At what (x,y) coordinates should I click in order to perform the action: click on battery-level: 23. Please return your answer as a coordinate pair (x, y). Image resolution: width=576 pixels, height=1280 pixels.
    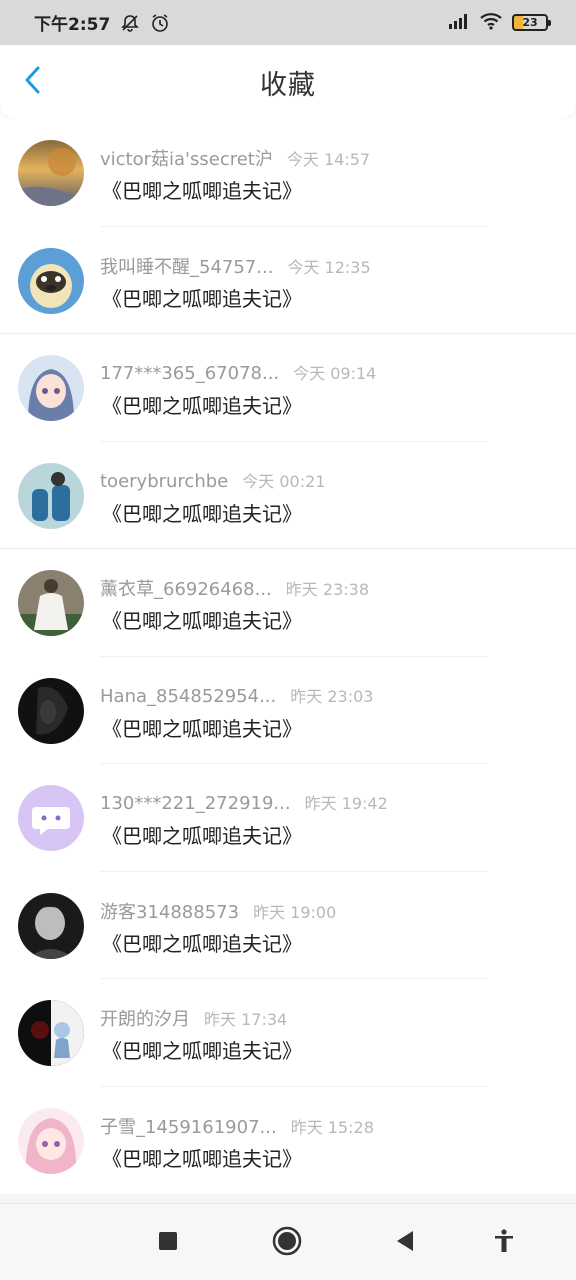
    Looking at the image, I should click on (530, 22).